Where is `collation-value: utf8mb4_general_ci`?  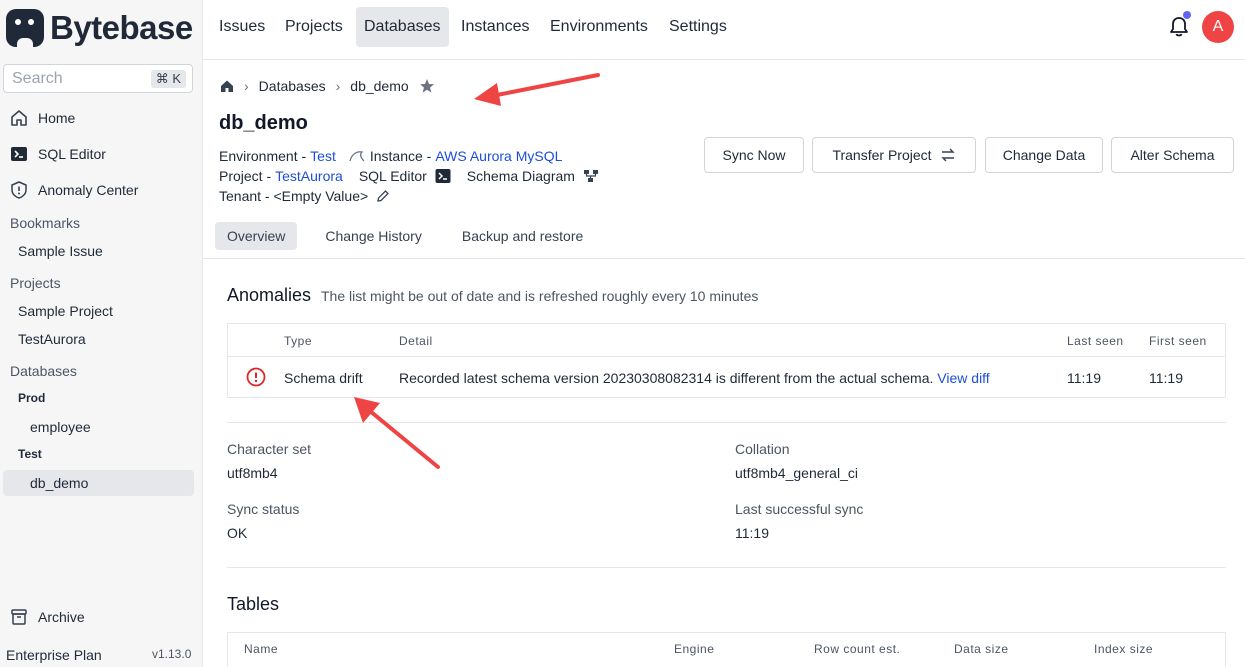 collation-value: utf8mb4_general_ci is located at coordinates (796, 473).